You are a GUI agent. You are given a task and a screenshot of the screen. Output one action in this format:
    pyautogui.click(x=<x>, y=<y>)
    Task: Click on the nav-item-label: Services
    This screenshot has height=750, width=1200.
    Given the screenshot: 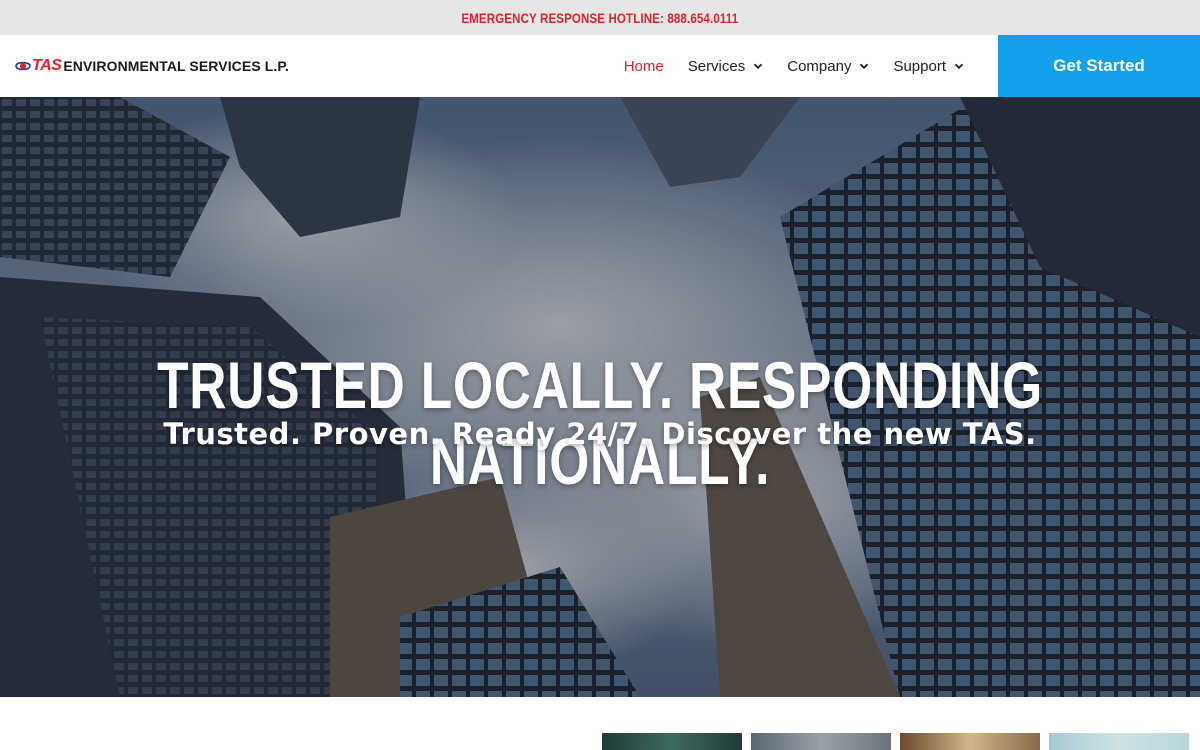 What is the action you would take?
    pyautogui.click(x=716, y=66)
    